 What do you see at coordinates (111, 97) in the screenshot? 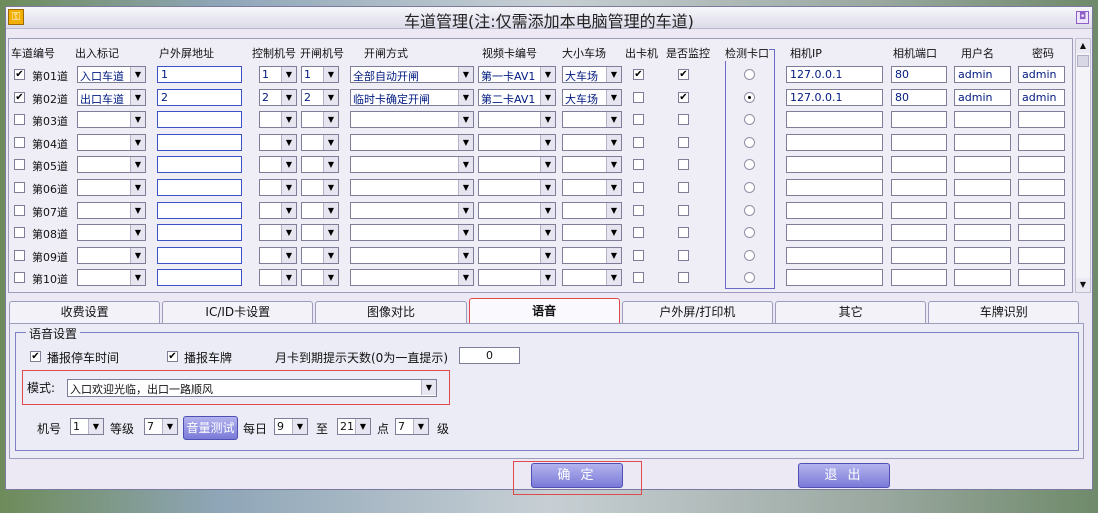
I see `inout-select: 出口车道 ▼` at bounding box center [111, 97].